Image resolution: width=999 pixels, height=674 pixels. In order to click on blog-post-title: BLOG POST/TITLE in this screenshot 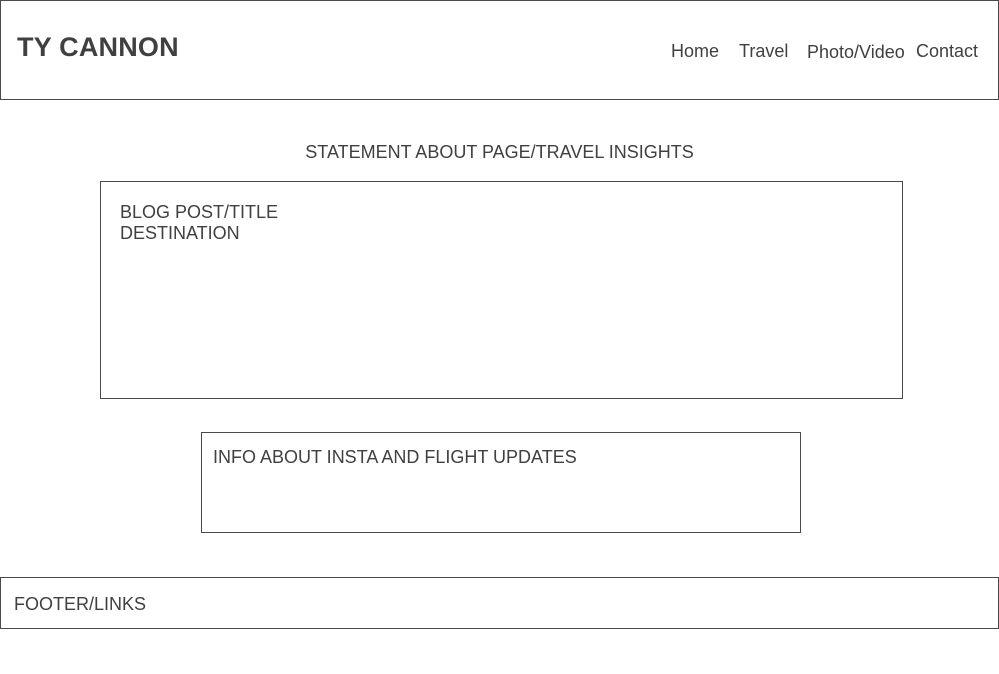, I will do `click(199, 212)`.